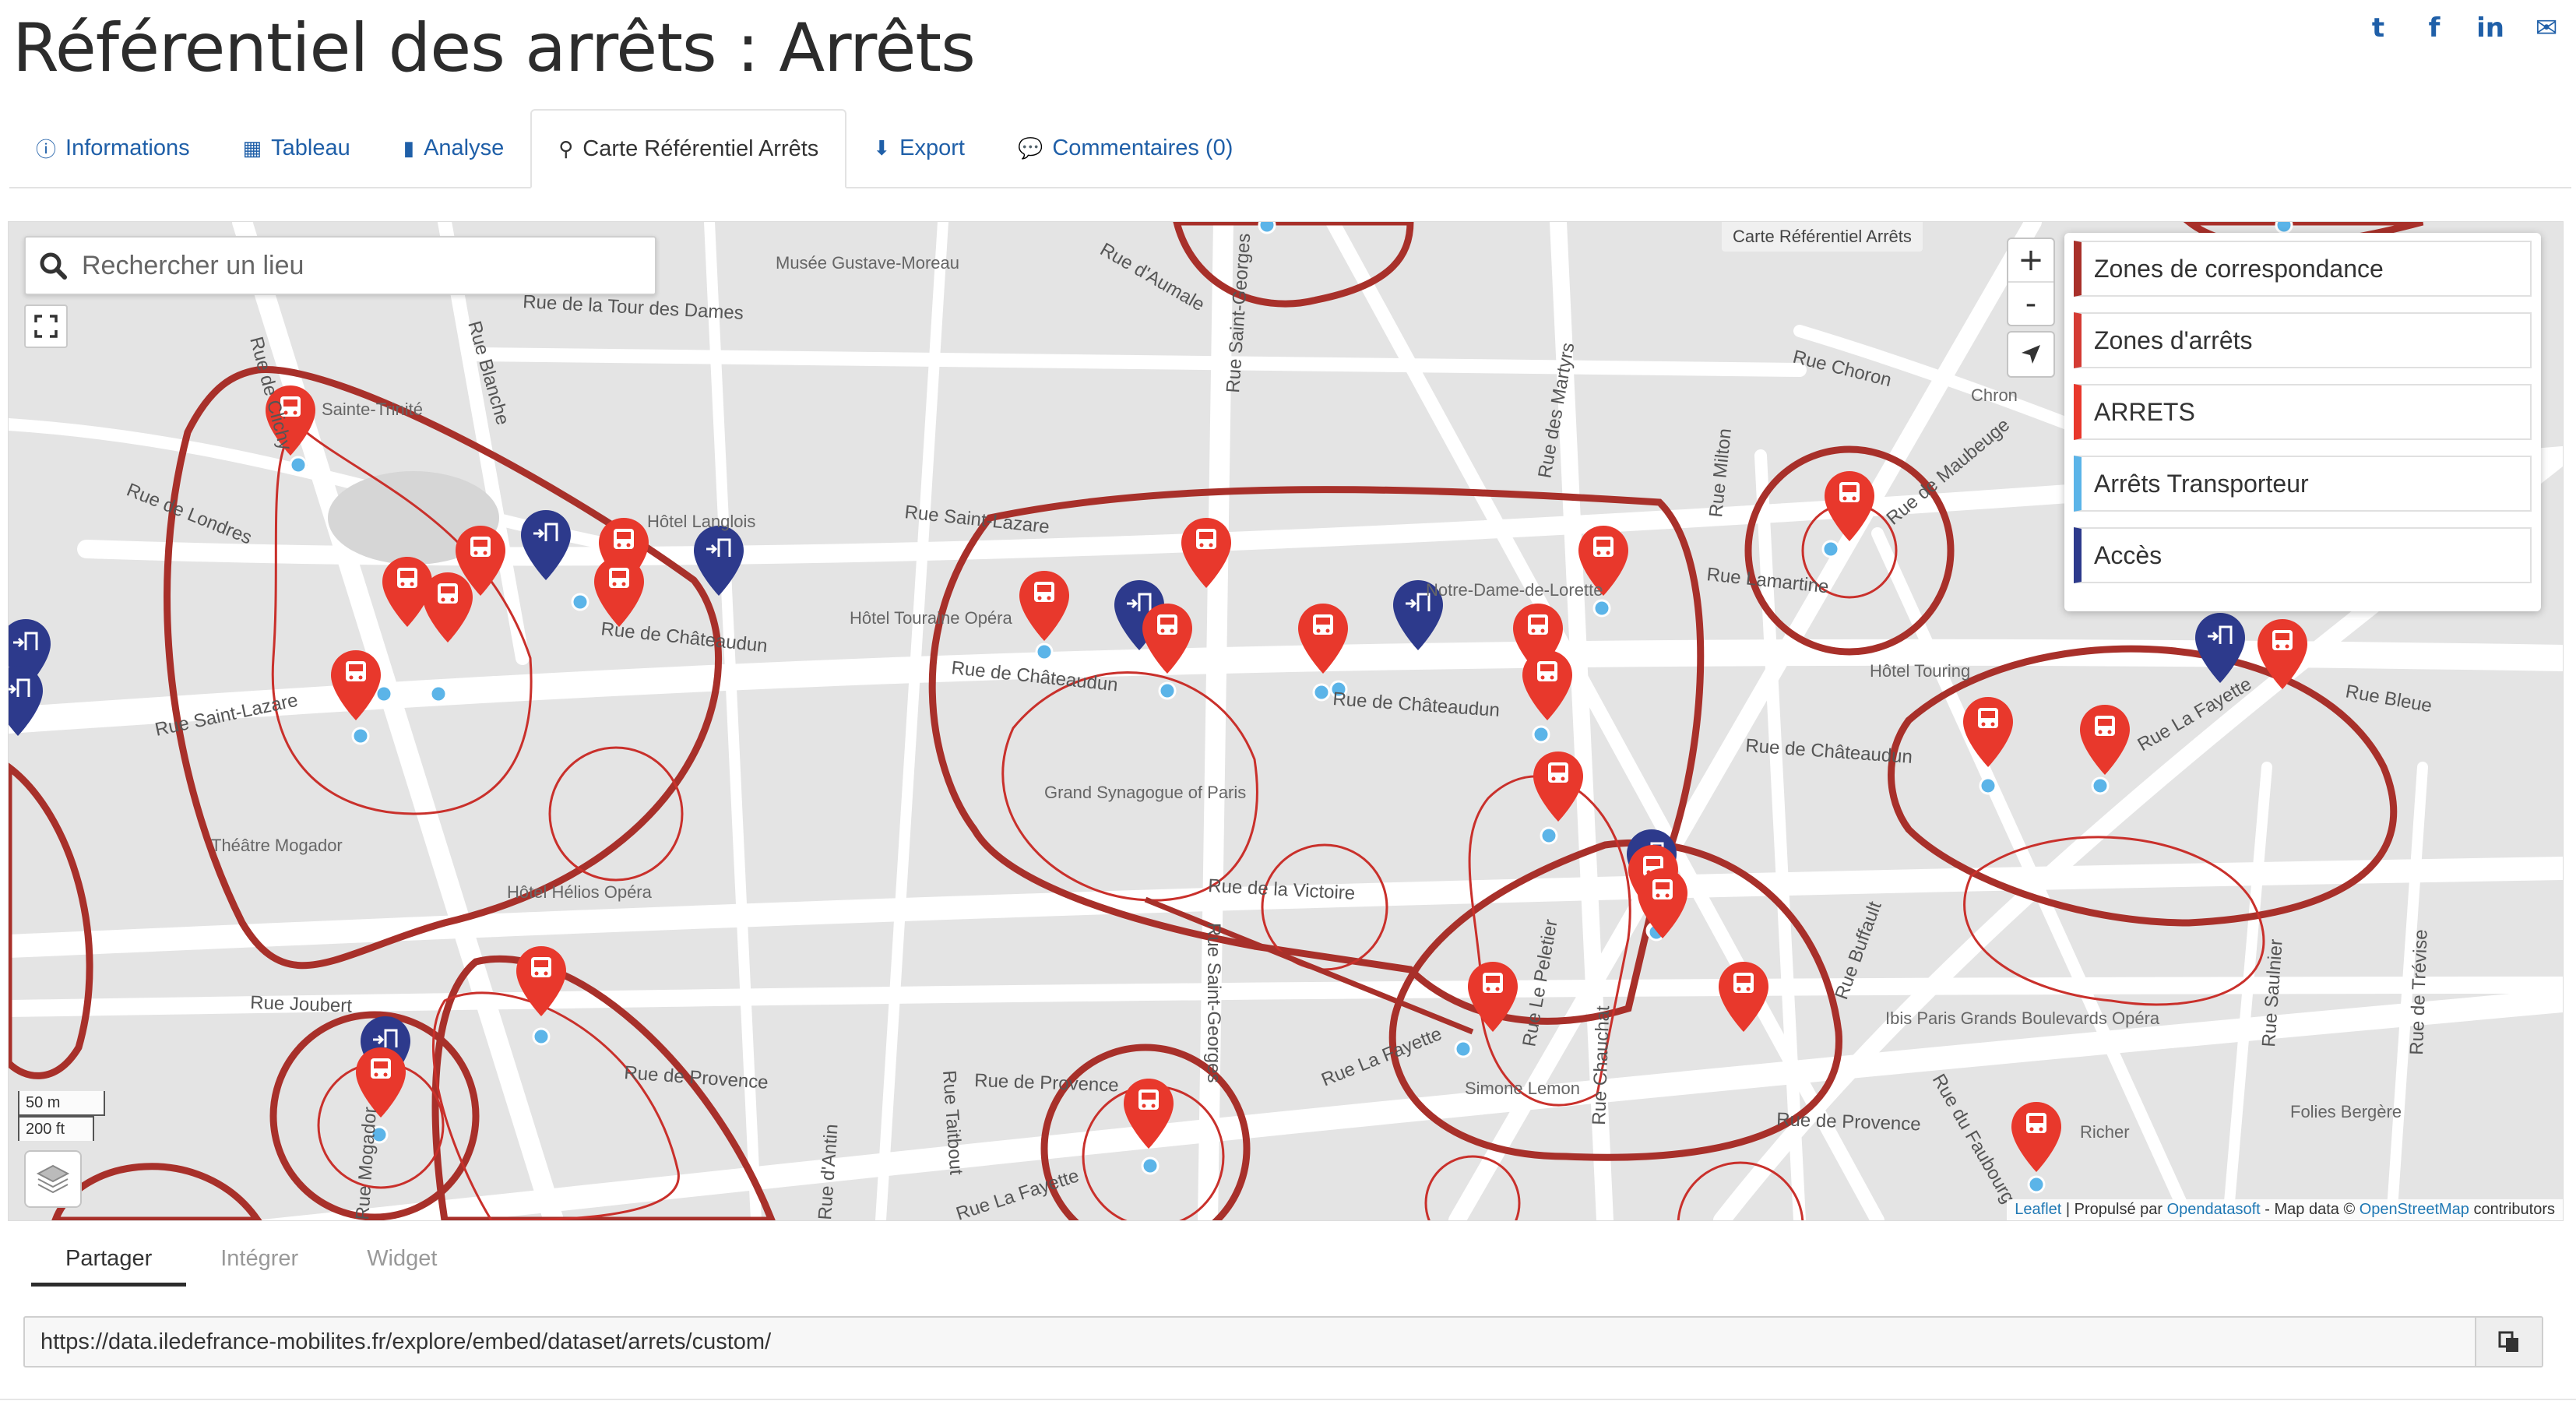  What do you see at coordinates (700, 148) in the screenshot?
I see `tab-label: Carte Référentiel Arrêts` at bounding box center [700, 148].